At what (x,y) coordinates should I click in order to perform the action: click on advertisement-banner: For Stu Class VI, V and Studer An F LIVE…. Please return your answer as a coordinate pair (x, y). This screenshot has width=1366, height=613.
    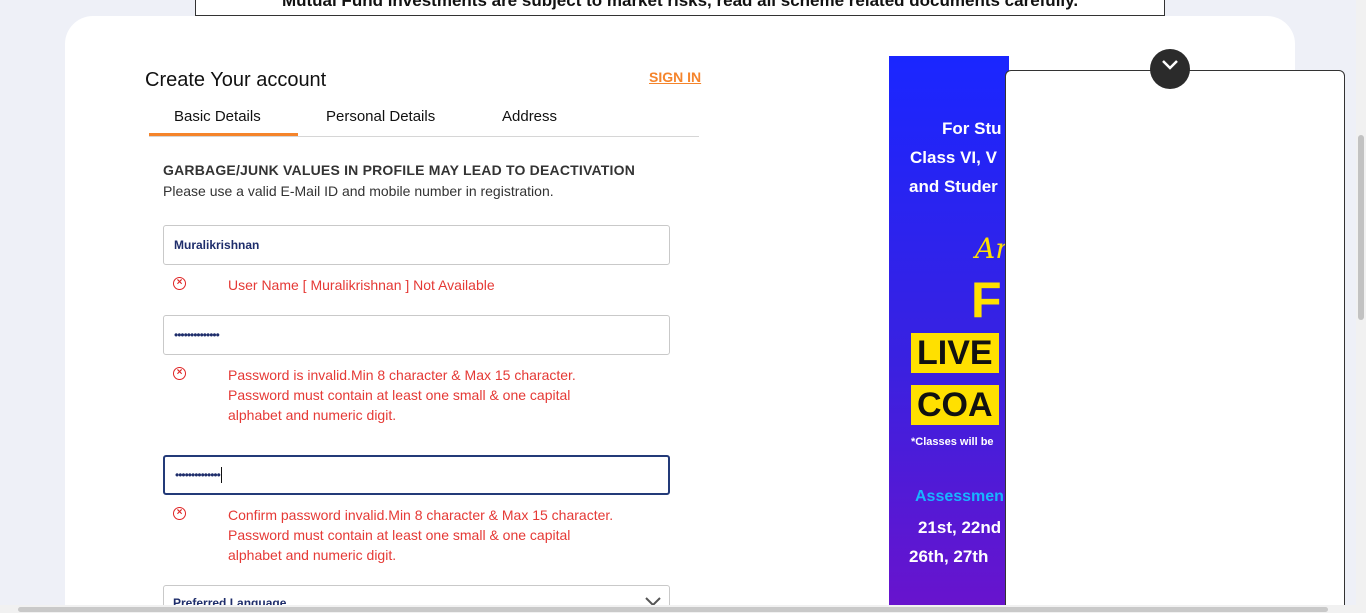
    Looking at the image, I should click on (949, 334).